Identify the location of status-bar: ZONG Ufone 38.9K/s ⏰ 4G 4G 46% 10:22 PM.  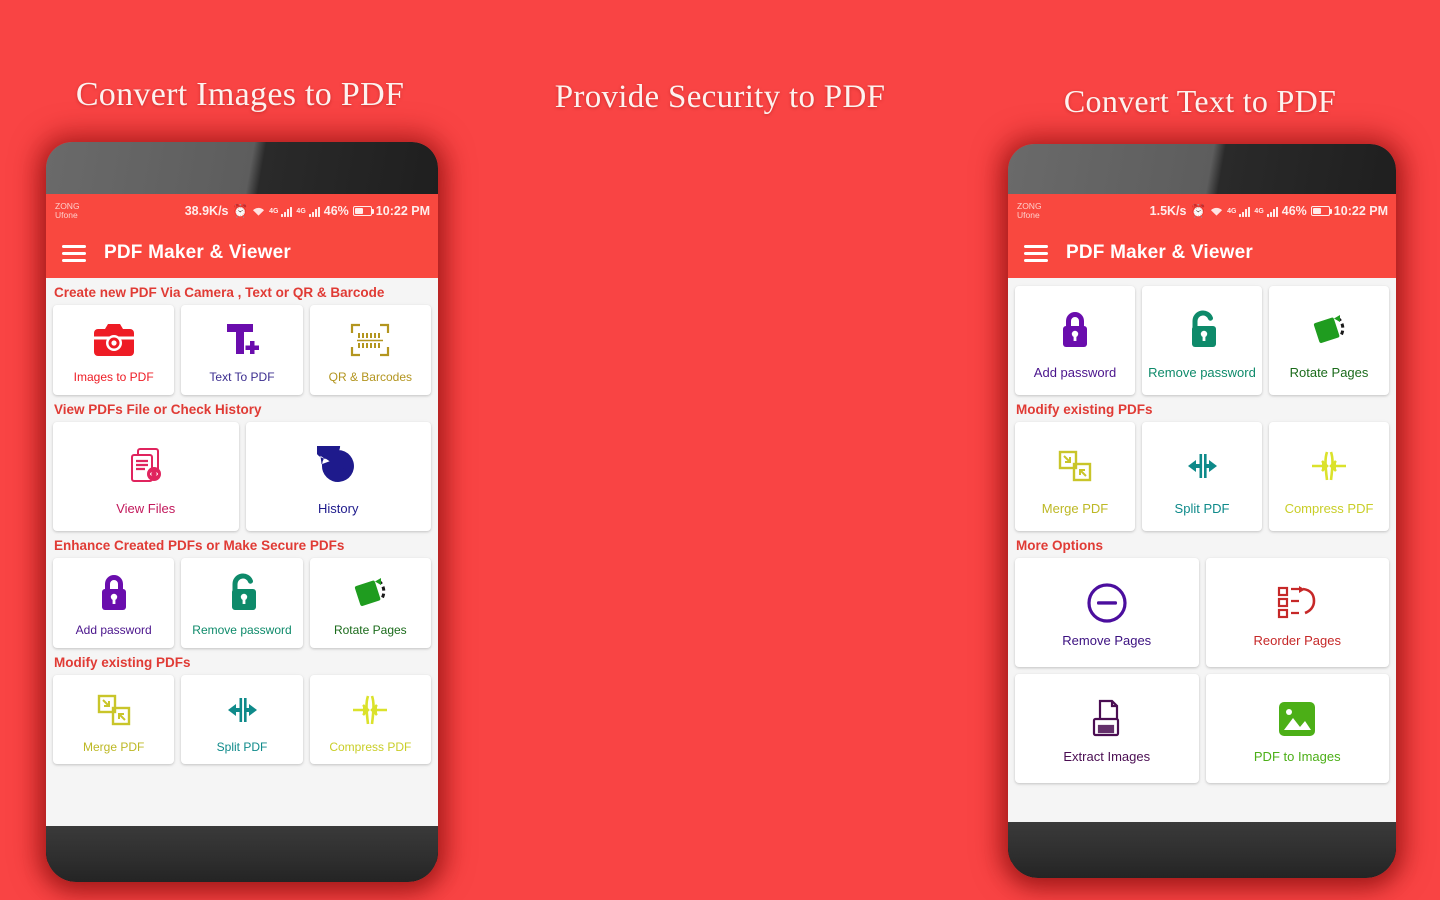
(242, 211).